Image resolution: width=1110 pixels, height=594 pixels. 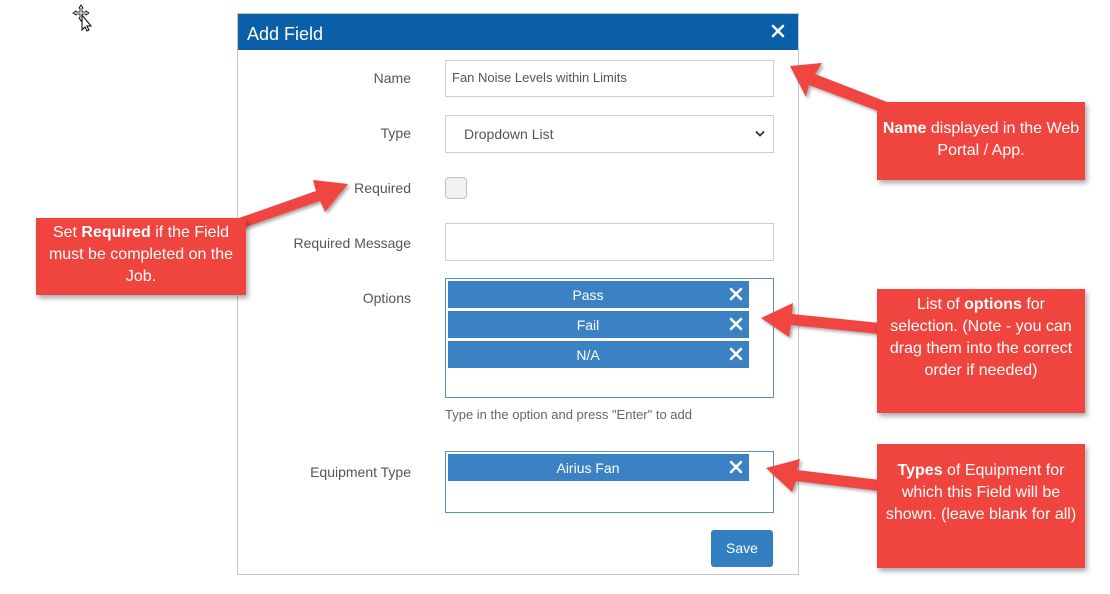 I want to click on types-callout-bold: Types, so click(x=920, y=470).